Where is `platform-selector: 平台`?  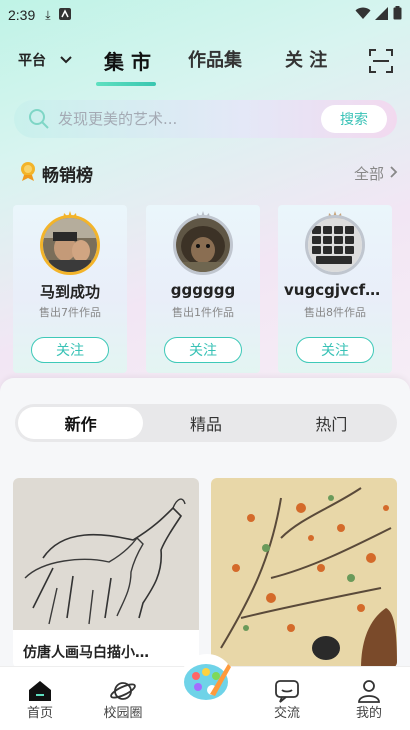 platform-selector: 平台 is located at coordinates (45, 60).